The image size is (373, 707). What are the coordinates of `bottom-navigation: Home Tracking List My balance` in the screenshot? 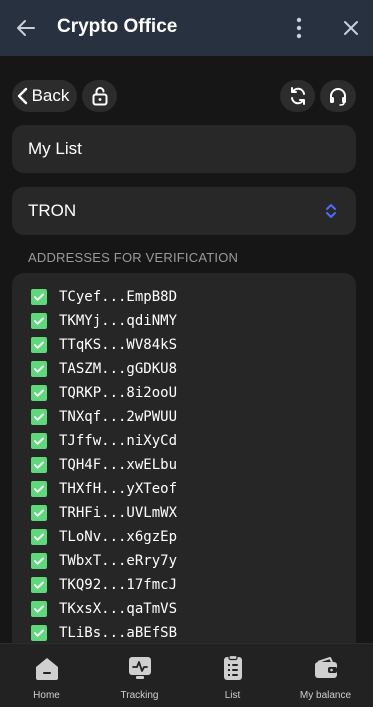 It's located at (186, 675).